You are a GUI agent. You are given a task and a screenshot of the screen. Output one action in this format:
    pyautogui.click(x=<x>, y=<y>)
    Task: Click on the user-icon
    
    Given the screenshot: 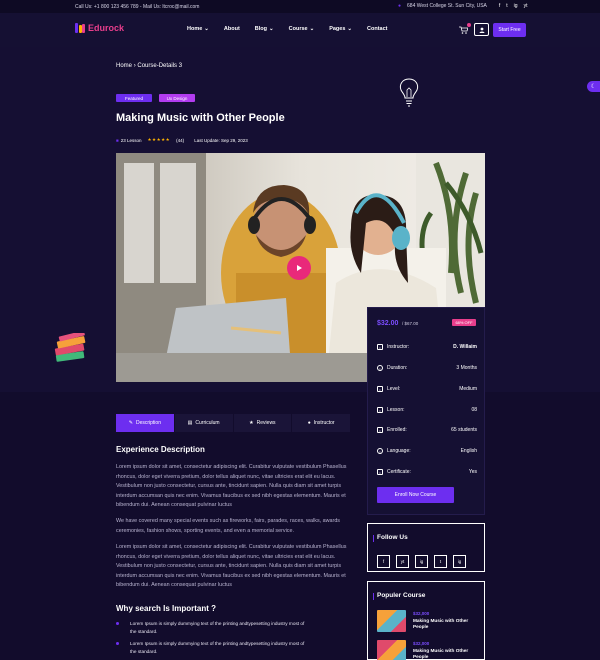 What is the action you would take?
    pyautogui.click(x=481, y=30)
    